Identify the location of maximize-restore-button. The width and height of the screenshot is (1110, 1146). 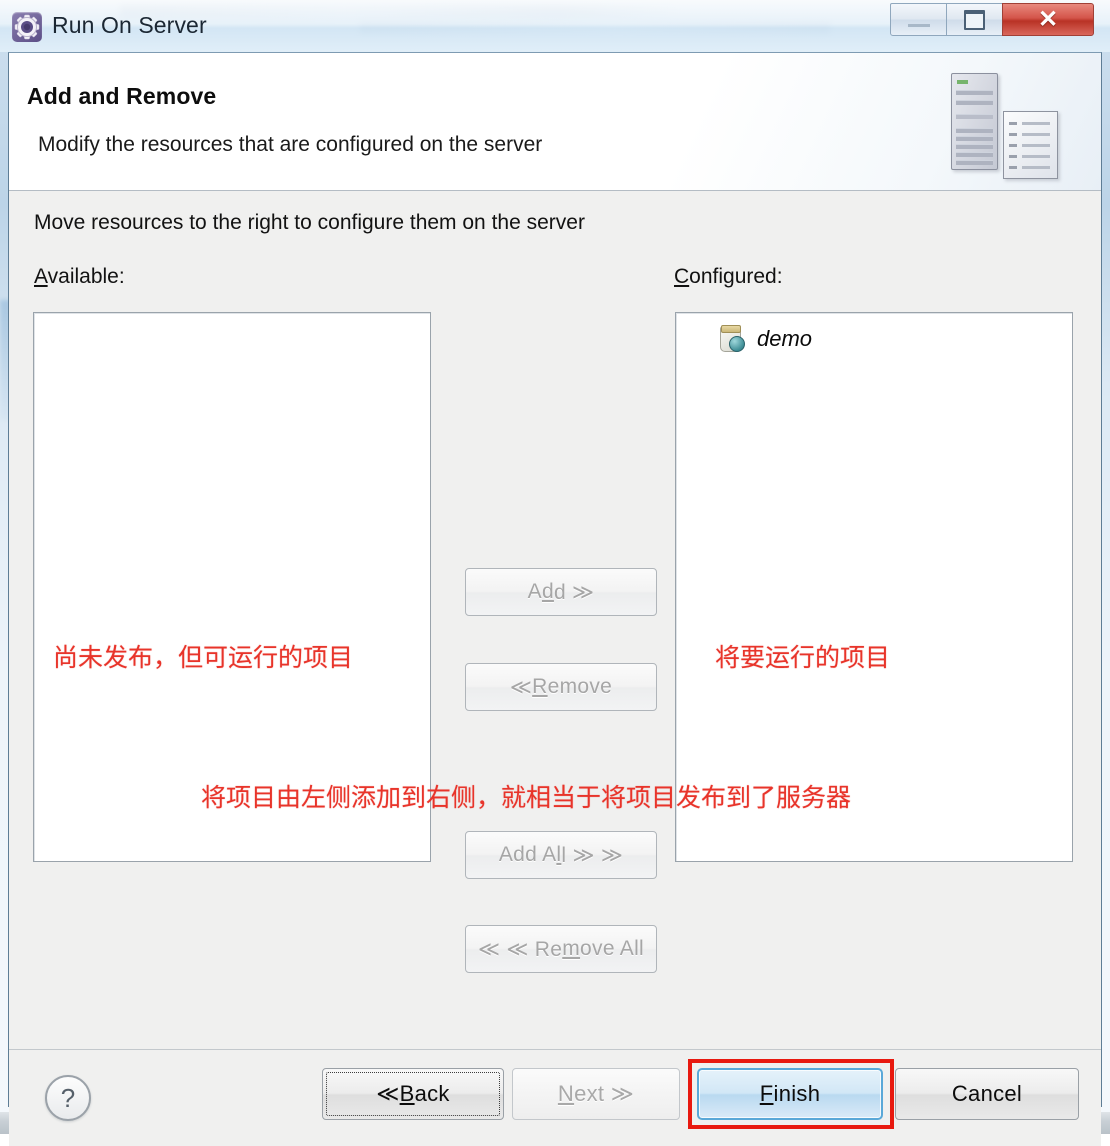
(974, 19).